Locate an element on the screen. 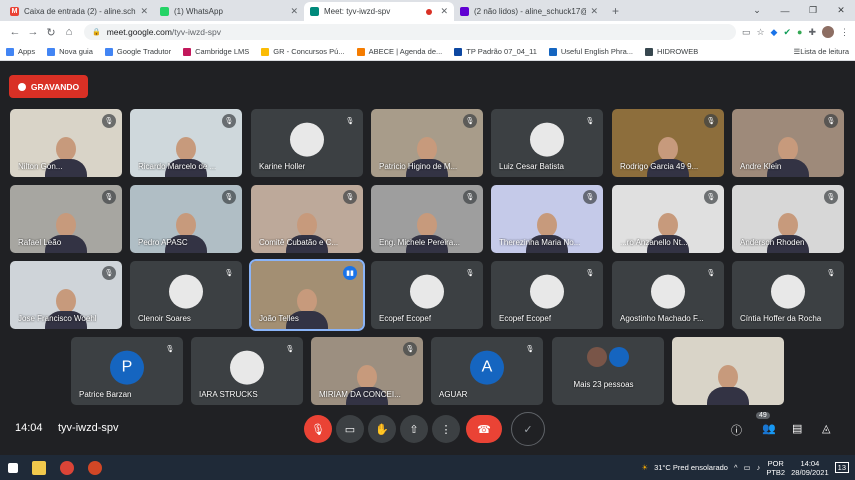 This screenshot has height=480, width=855. forward-icon: → is located at coordinates (33, 32).